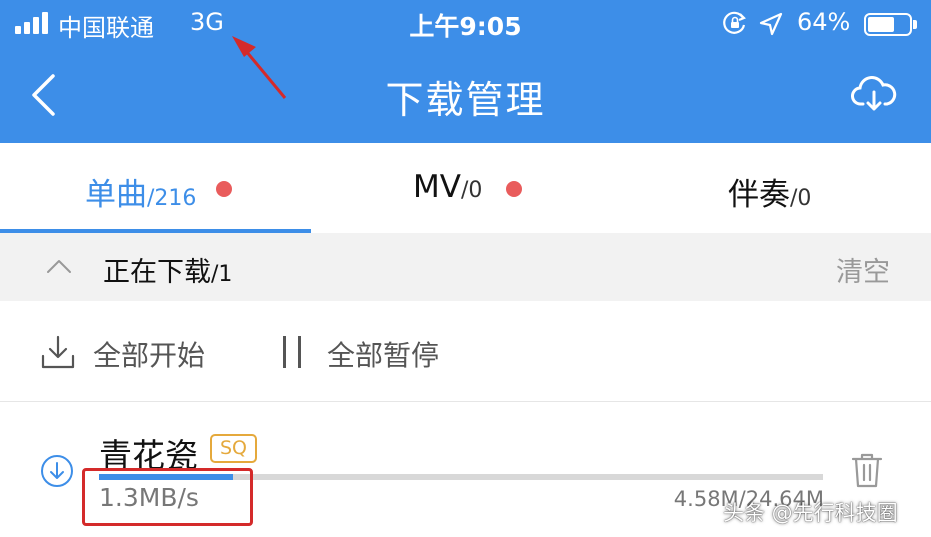 The height and width of the screenshot is (537, 931). What do you see at coordinates (167, 497) in the screenshot?
I see `speed-highlight-box` at bounding box center [167, 497].